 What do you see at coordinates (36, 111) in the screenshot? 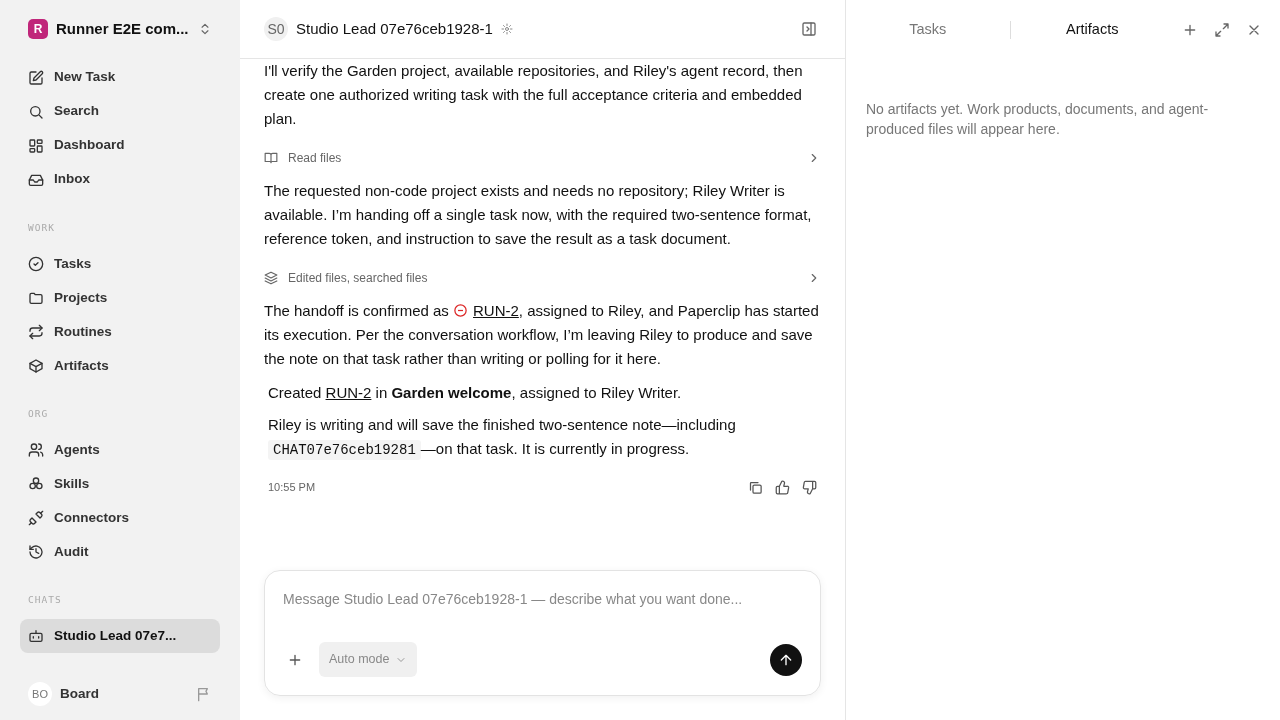
I see `search-icon` at bounding box center [36, 111].